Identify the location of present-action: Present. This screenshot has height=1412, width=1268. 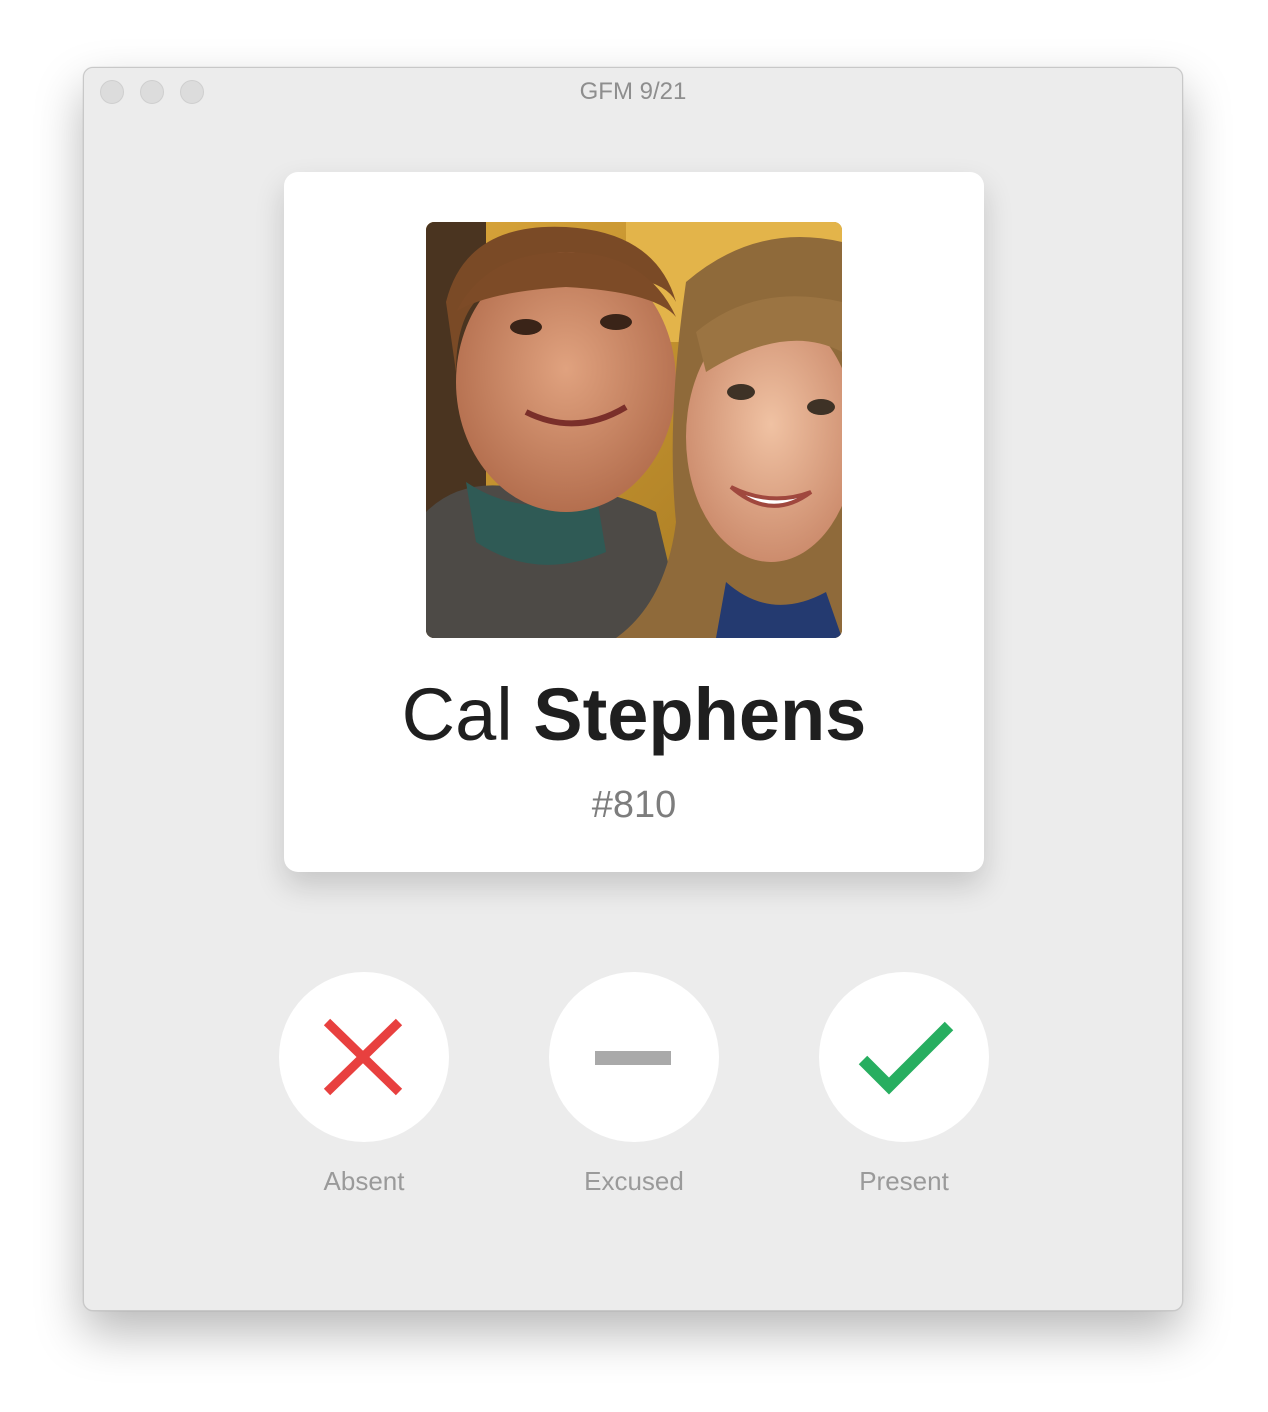
(904, 1084).